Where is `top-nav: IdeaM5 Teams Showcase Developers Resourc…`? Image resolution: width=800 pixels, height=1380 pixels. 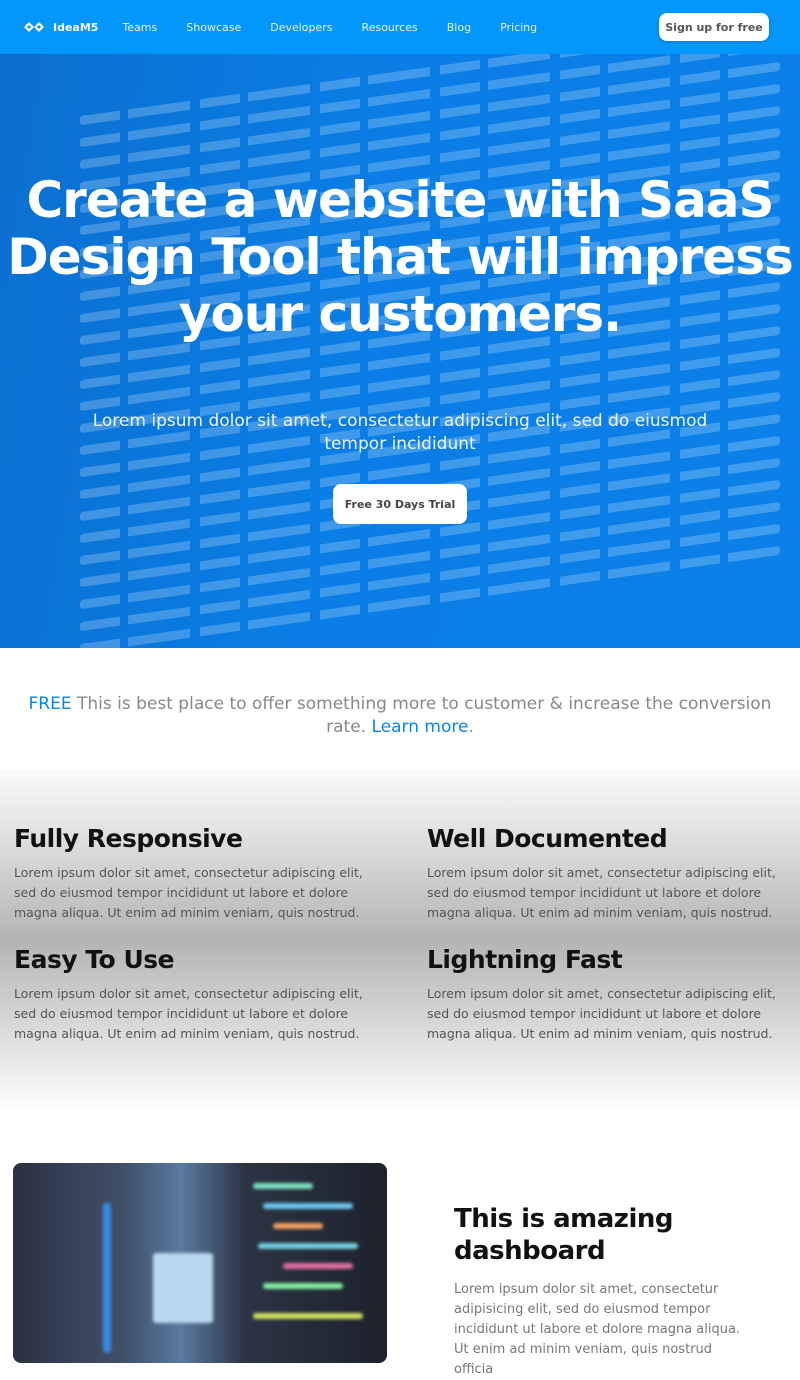 top-nav: IdeaM5 Teams Showcase Developers Resourc… is located at coordinates (400, 27).